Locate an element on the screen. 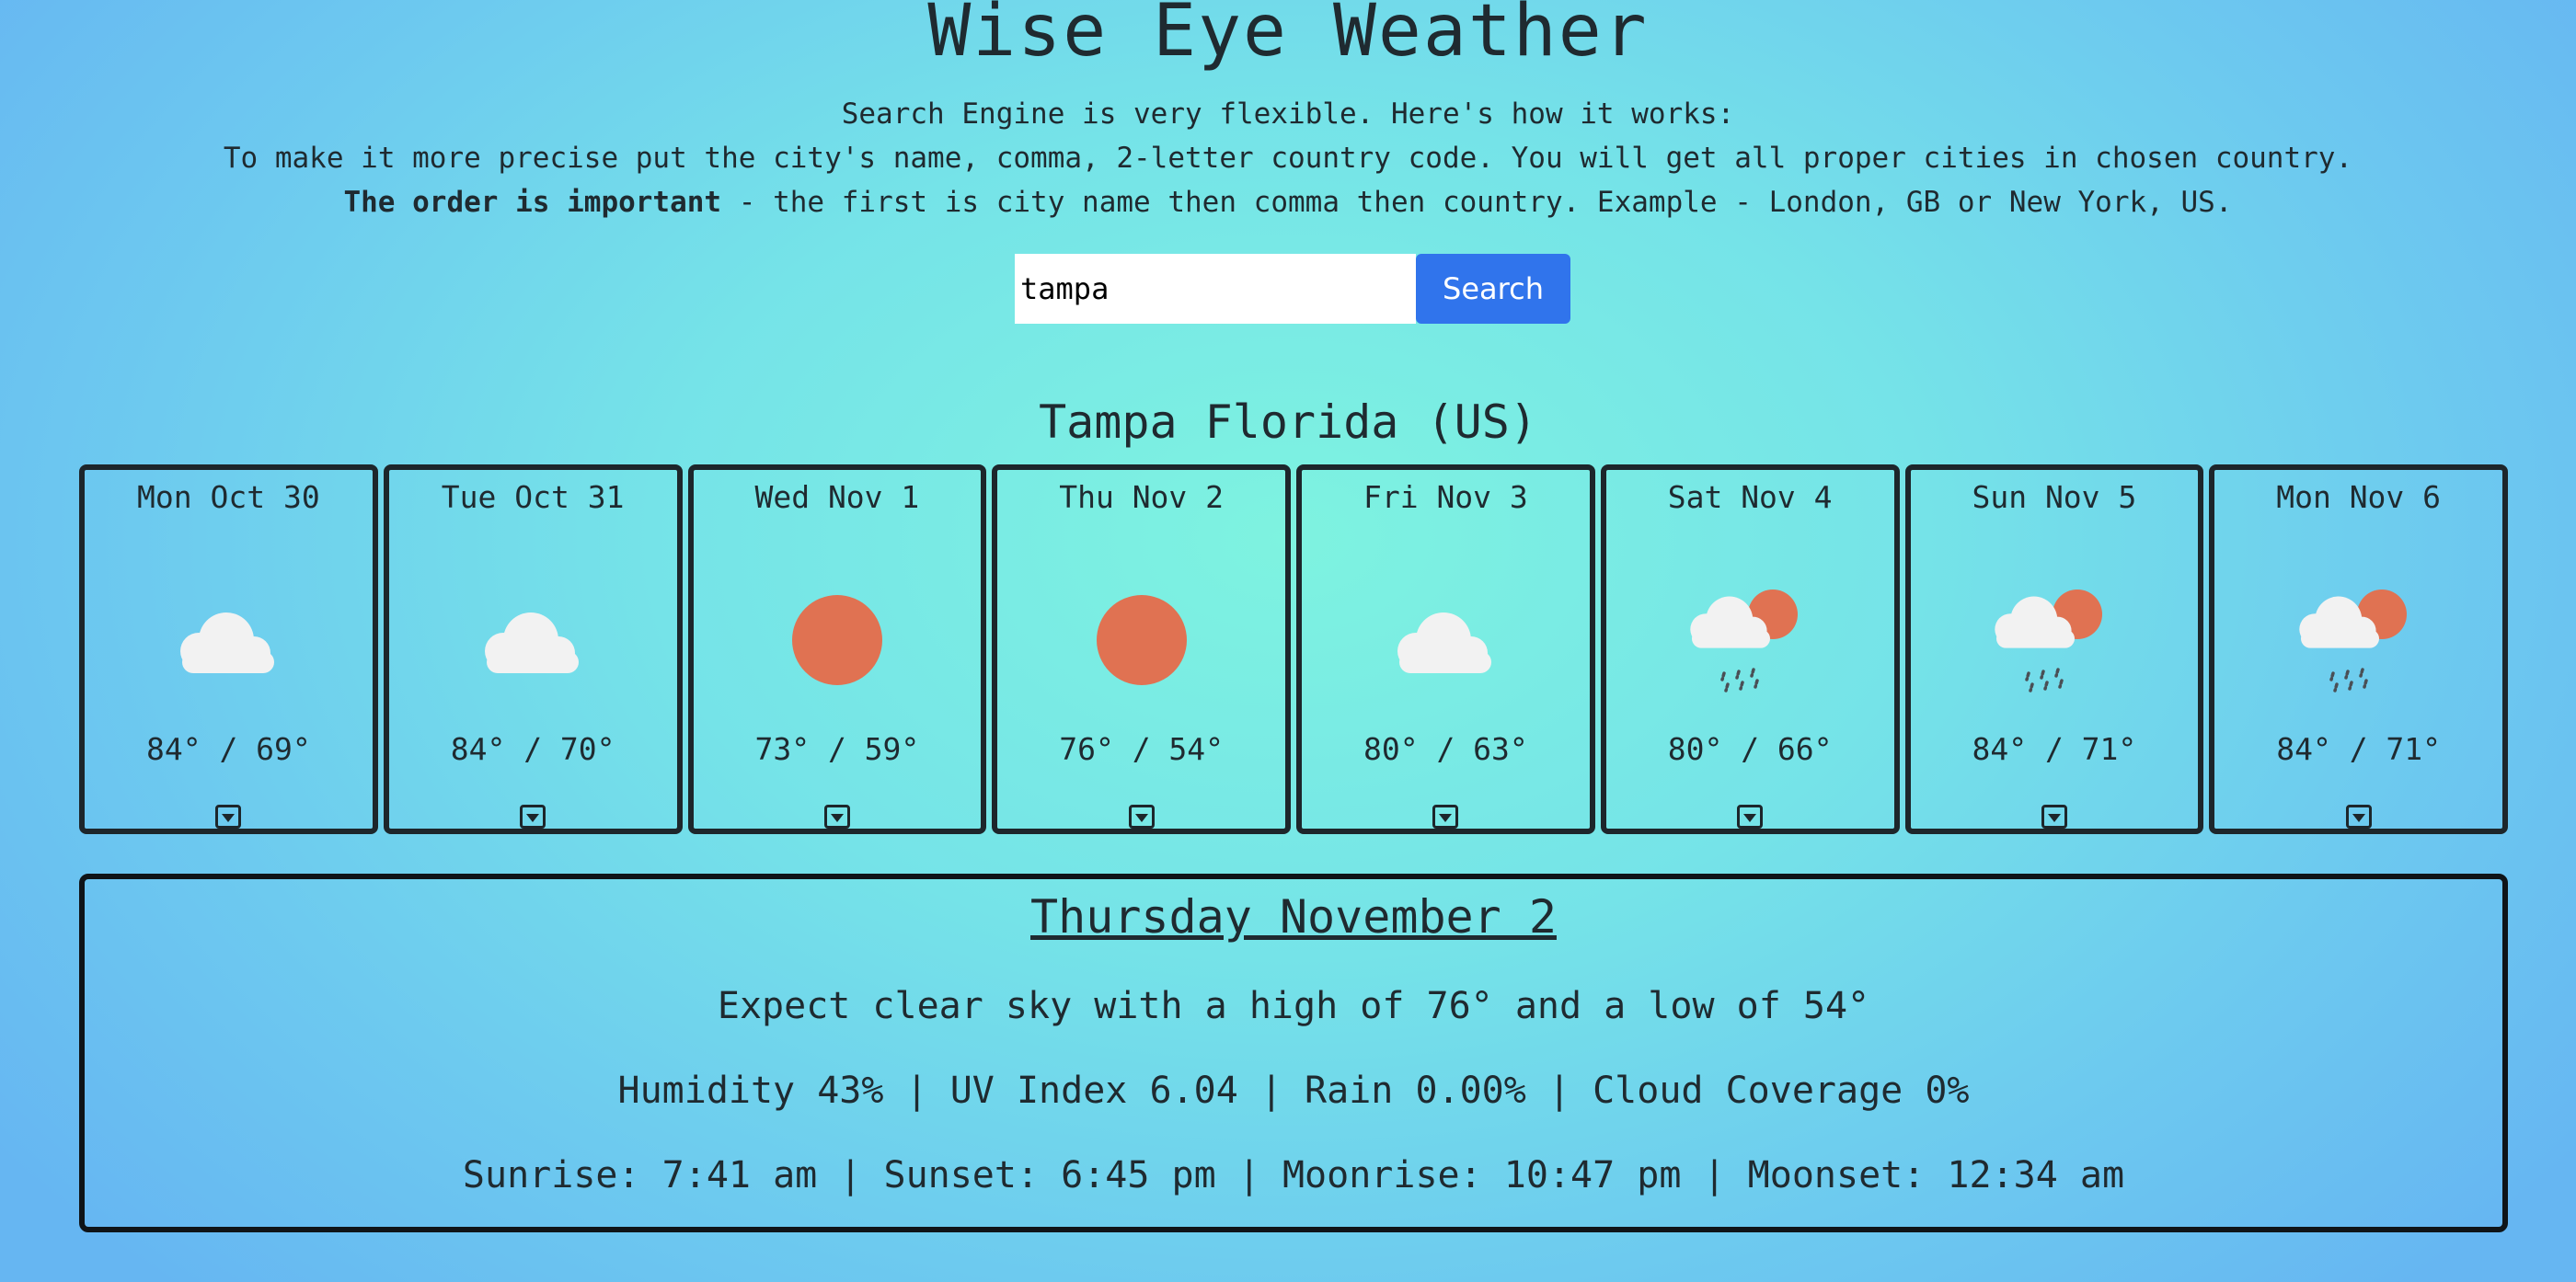  instructions-emphasis: The order is important is located at coordinates (532, 203).